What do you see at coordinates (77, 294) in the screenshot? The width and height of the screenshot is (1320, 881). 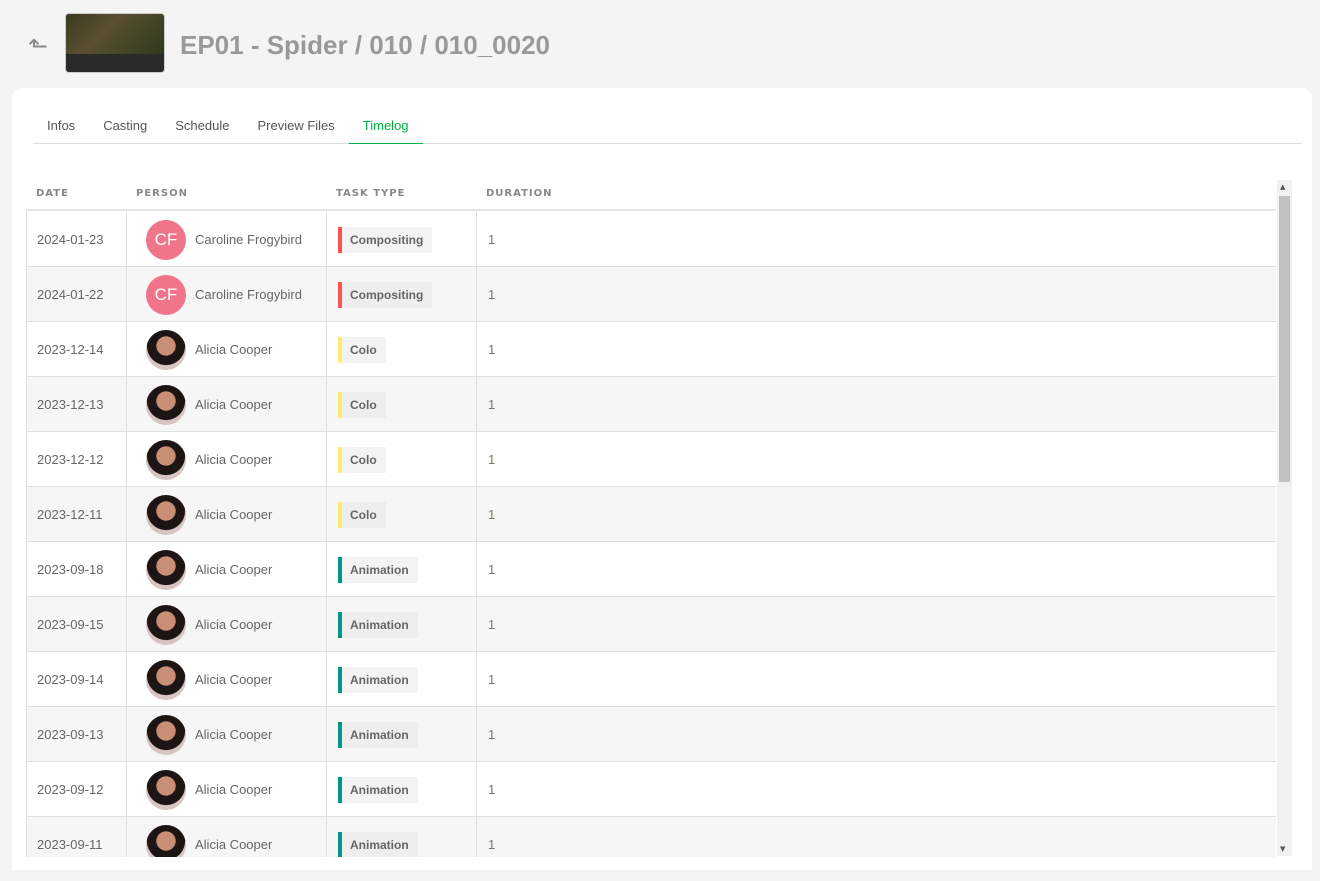 I see `date-cell: 2024-01-22` at bounding box center [77, 294].